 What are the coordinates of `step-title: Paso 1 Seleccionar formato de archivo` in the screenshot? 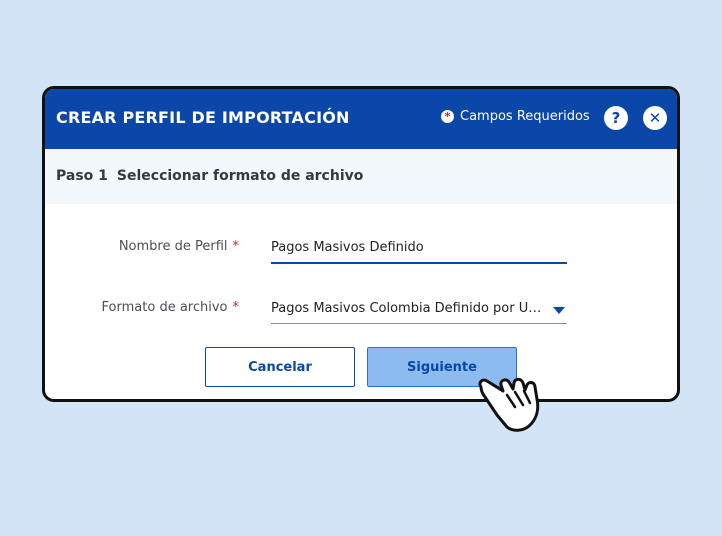 It's located at (209, 176).